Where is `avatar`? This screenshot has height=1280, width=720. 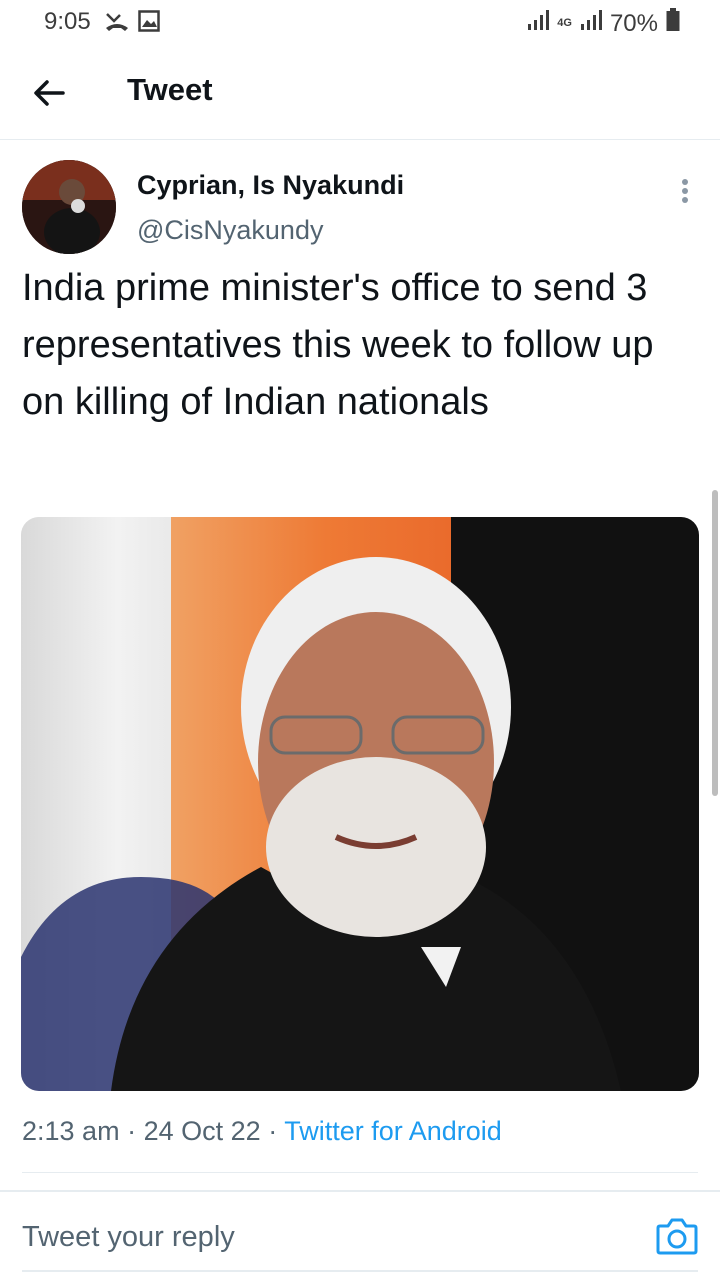 avatar is located at coordinates (69, 207).